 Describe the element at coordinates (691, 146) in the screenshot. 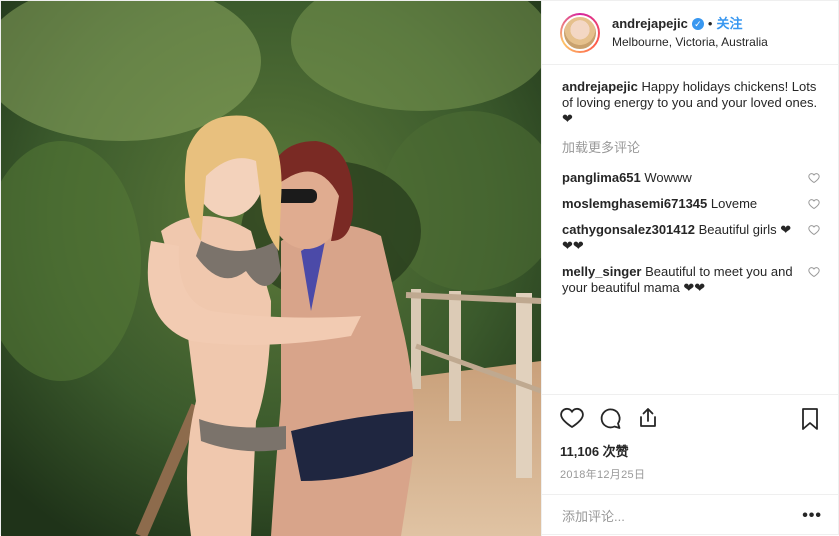

I see `load-more-comments-button: 加载更多评论` at that location.